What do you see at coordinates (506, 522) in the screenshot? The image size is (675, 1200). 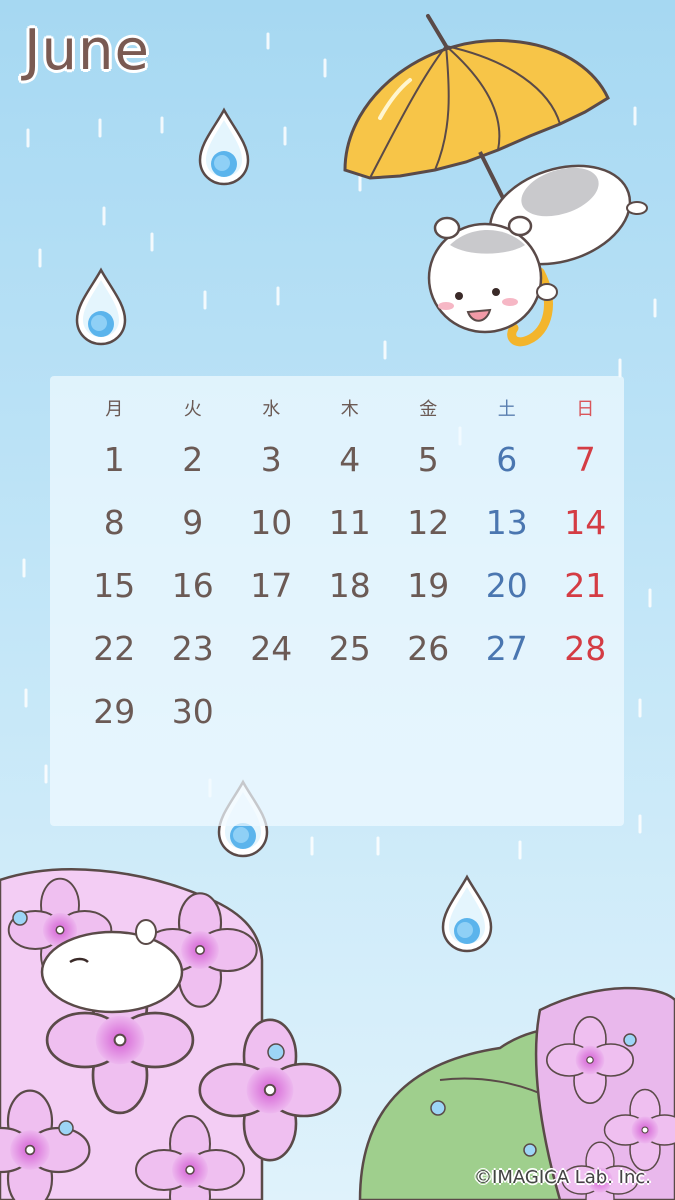 I see `day-cell-saturday: 13` at bounding box center [506, 522].